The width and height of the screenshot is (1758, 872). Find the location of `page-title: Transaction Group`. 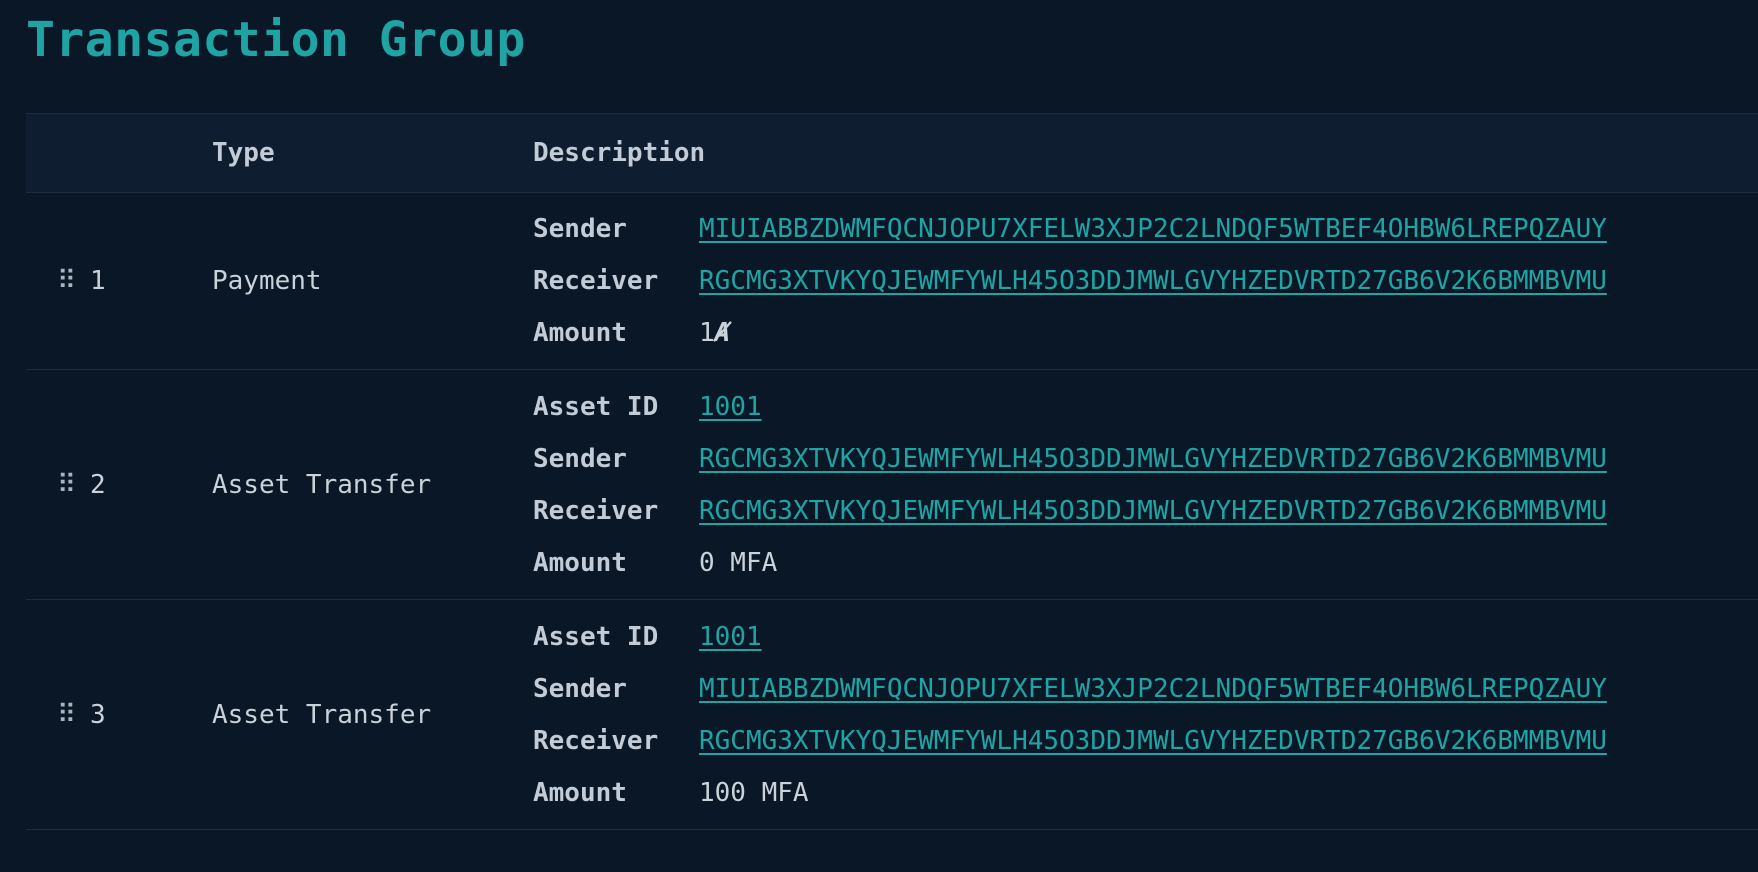

page-title: Transaction Group is located at coordinates (276, 40).